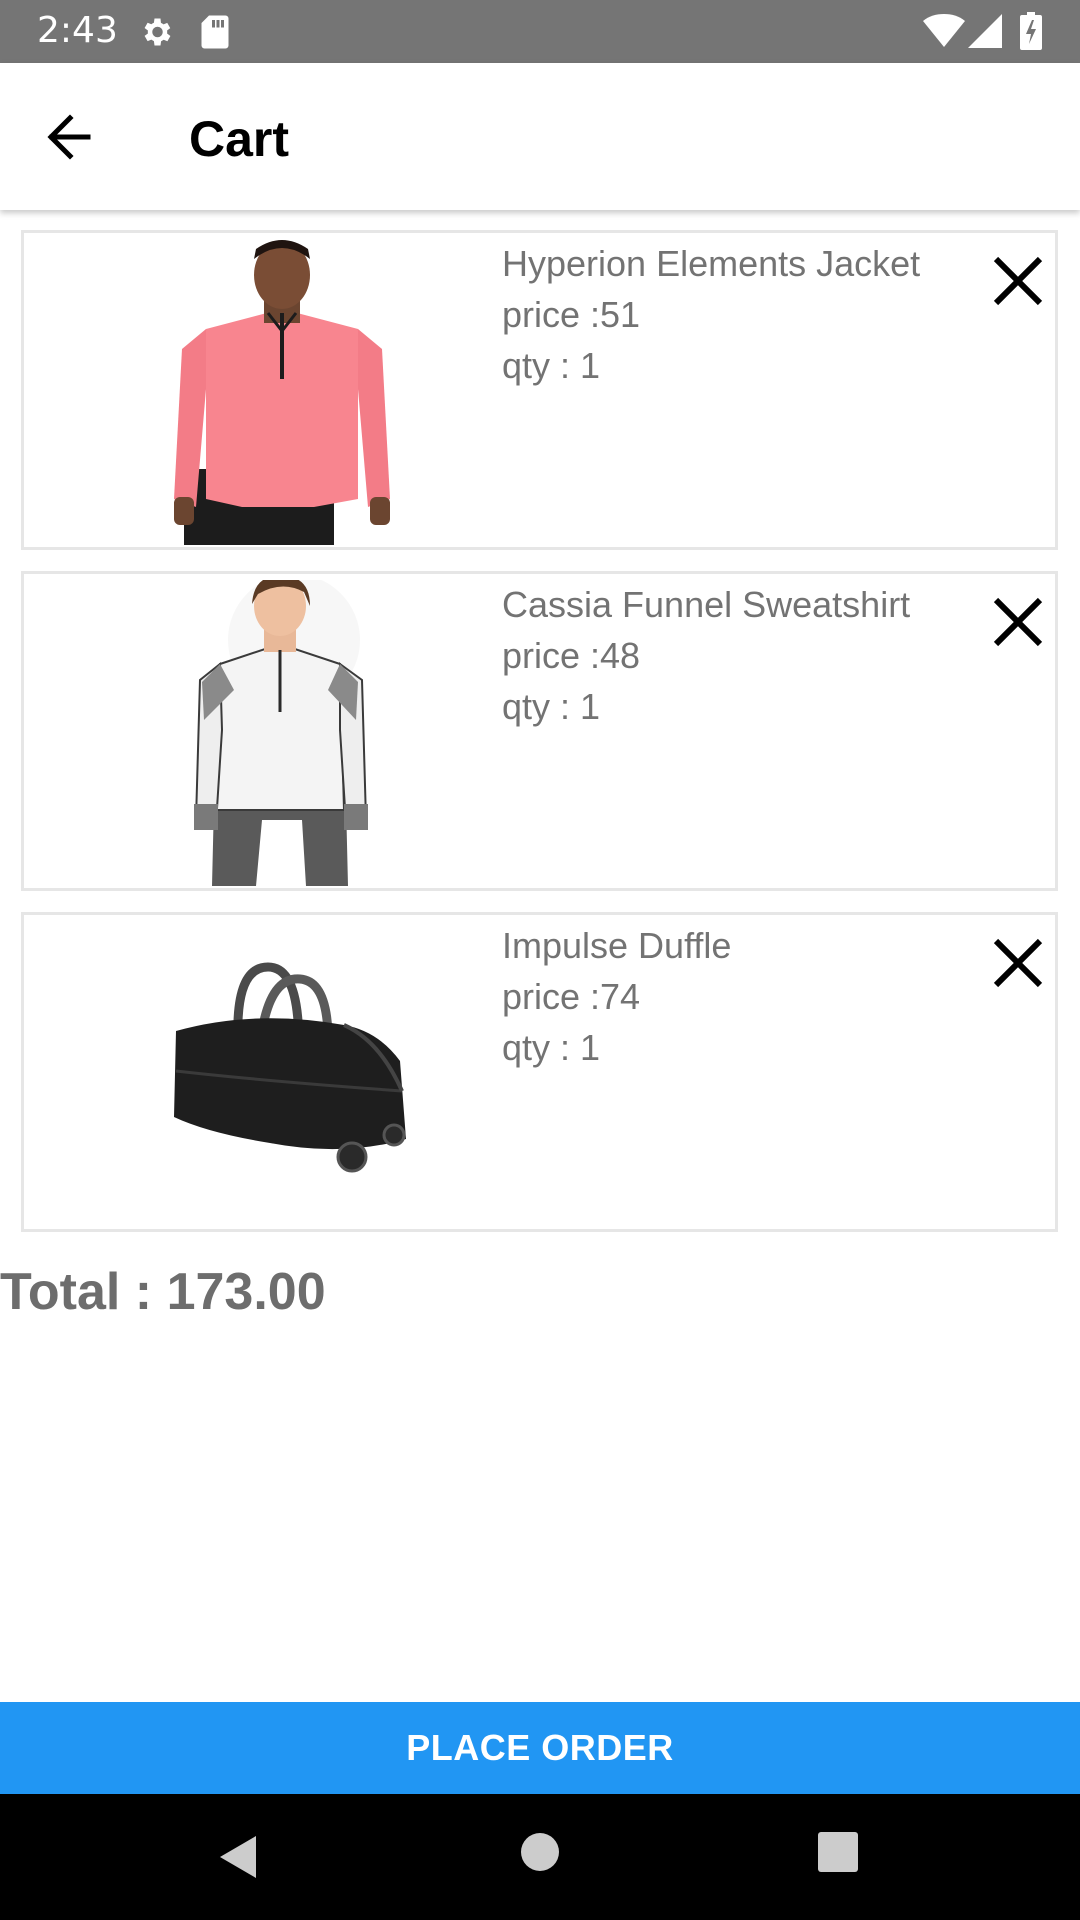  Describe the element at coordinates (540, 136) in the screenshot. I see `app-bar: Cart` at that location.